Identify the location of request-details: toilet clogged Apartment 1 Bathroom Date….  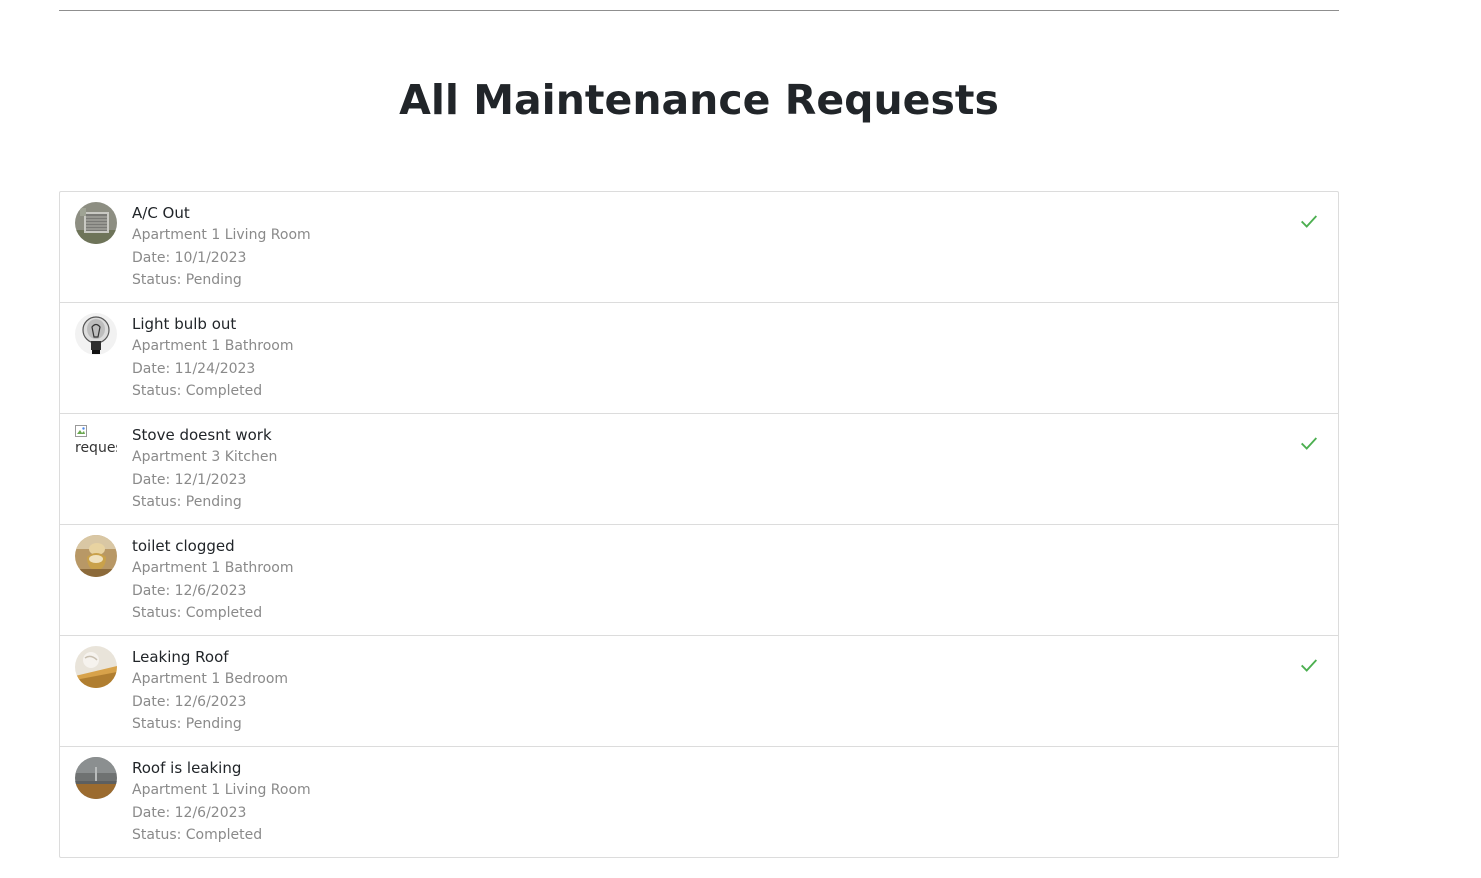
(212, 580).